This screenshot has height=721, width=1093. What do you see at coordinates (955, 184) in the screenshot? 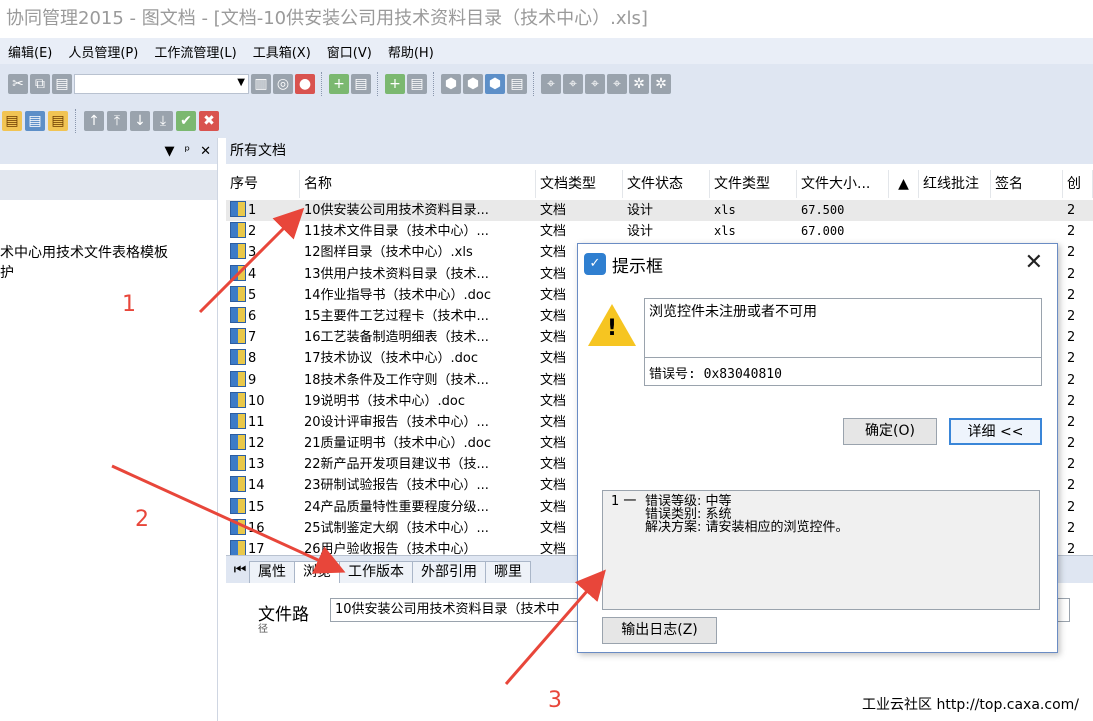
I see `col-header-redline: 红线批注` at bounding box center [955, 184].